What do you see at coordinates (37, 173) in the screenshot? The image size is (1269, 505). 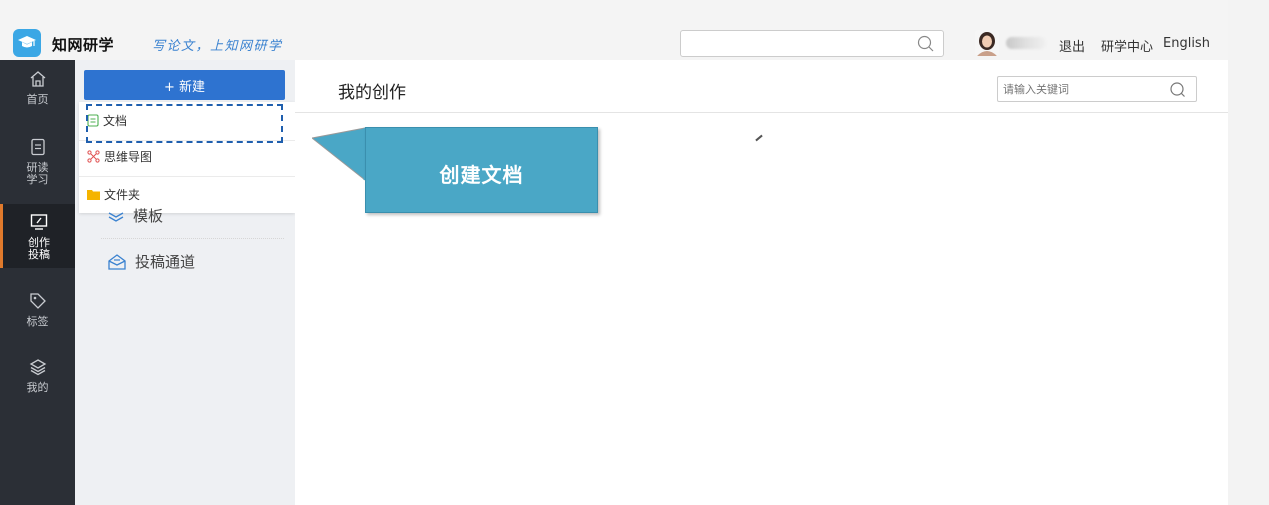 I see `rail-label-reading: 研读学习` at bounding box center [37, 173].